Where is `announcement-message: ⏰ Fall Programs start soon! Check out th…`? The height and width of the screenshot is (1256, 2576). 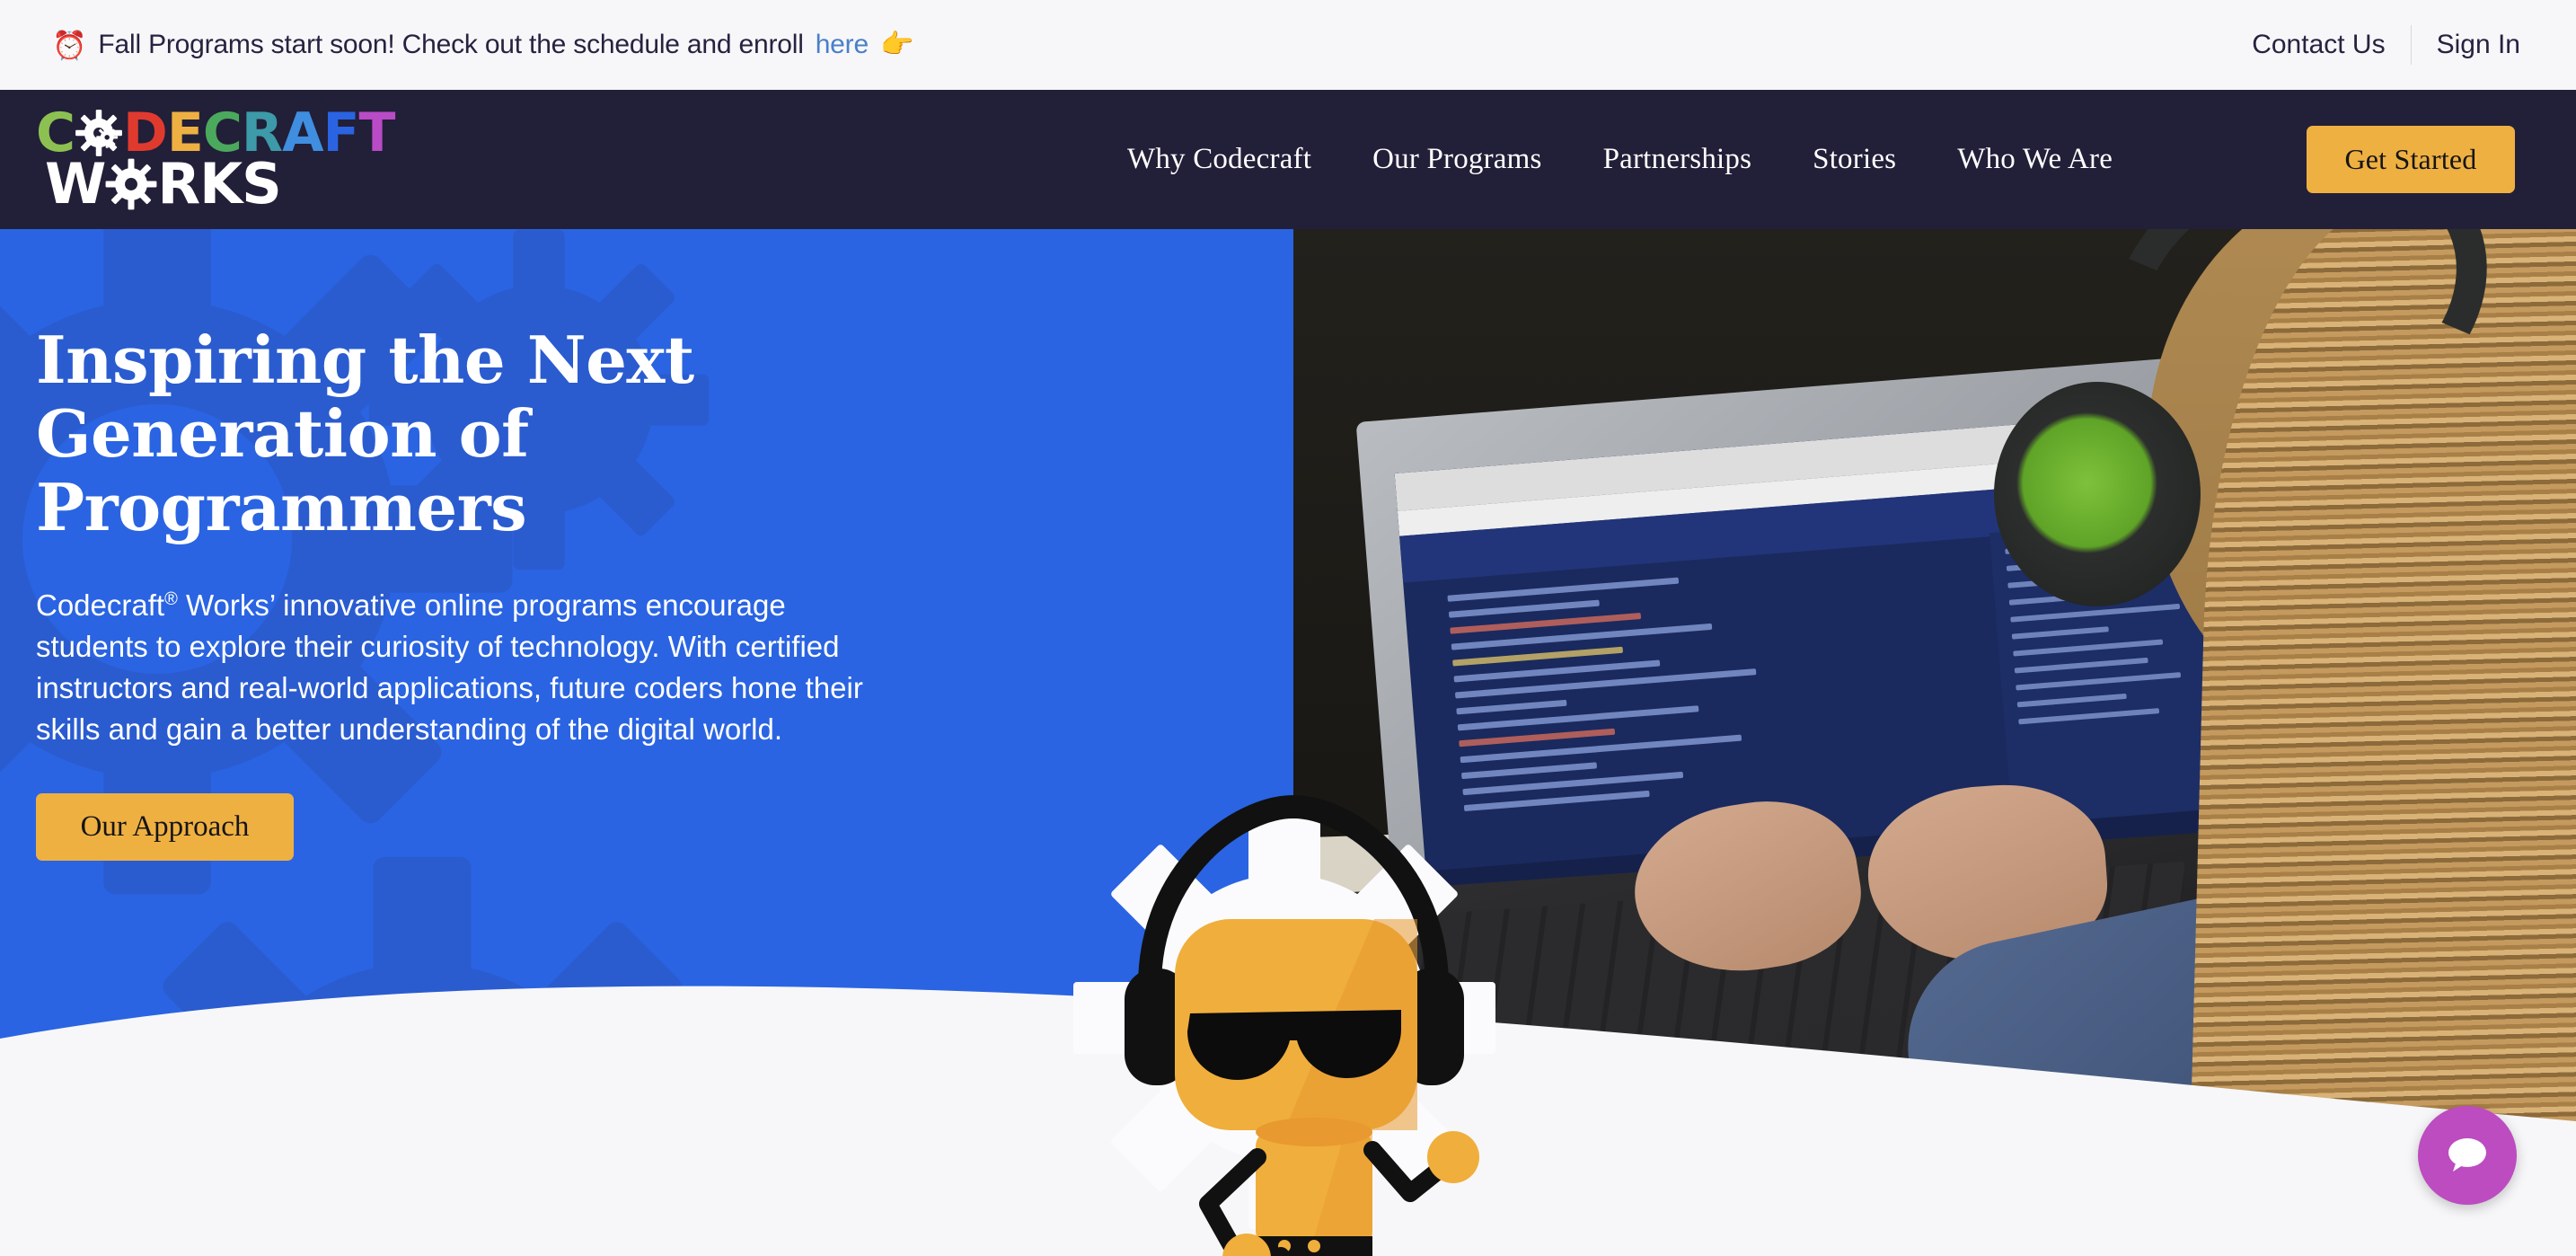 announcement-message: ⏰ Fall Programs start soon! Check out th… is located at coordinates (482, 45).